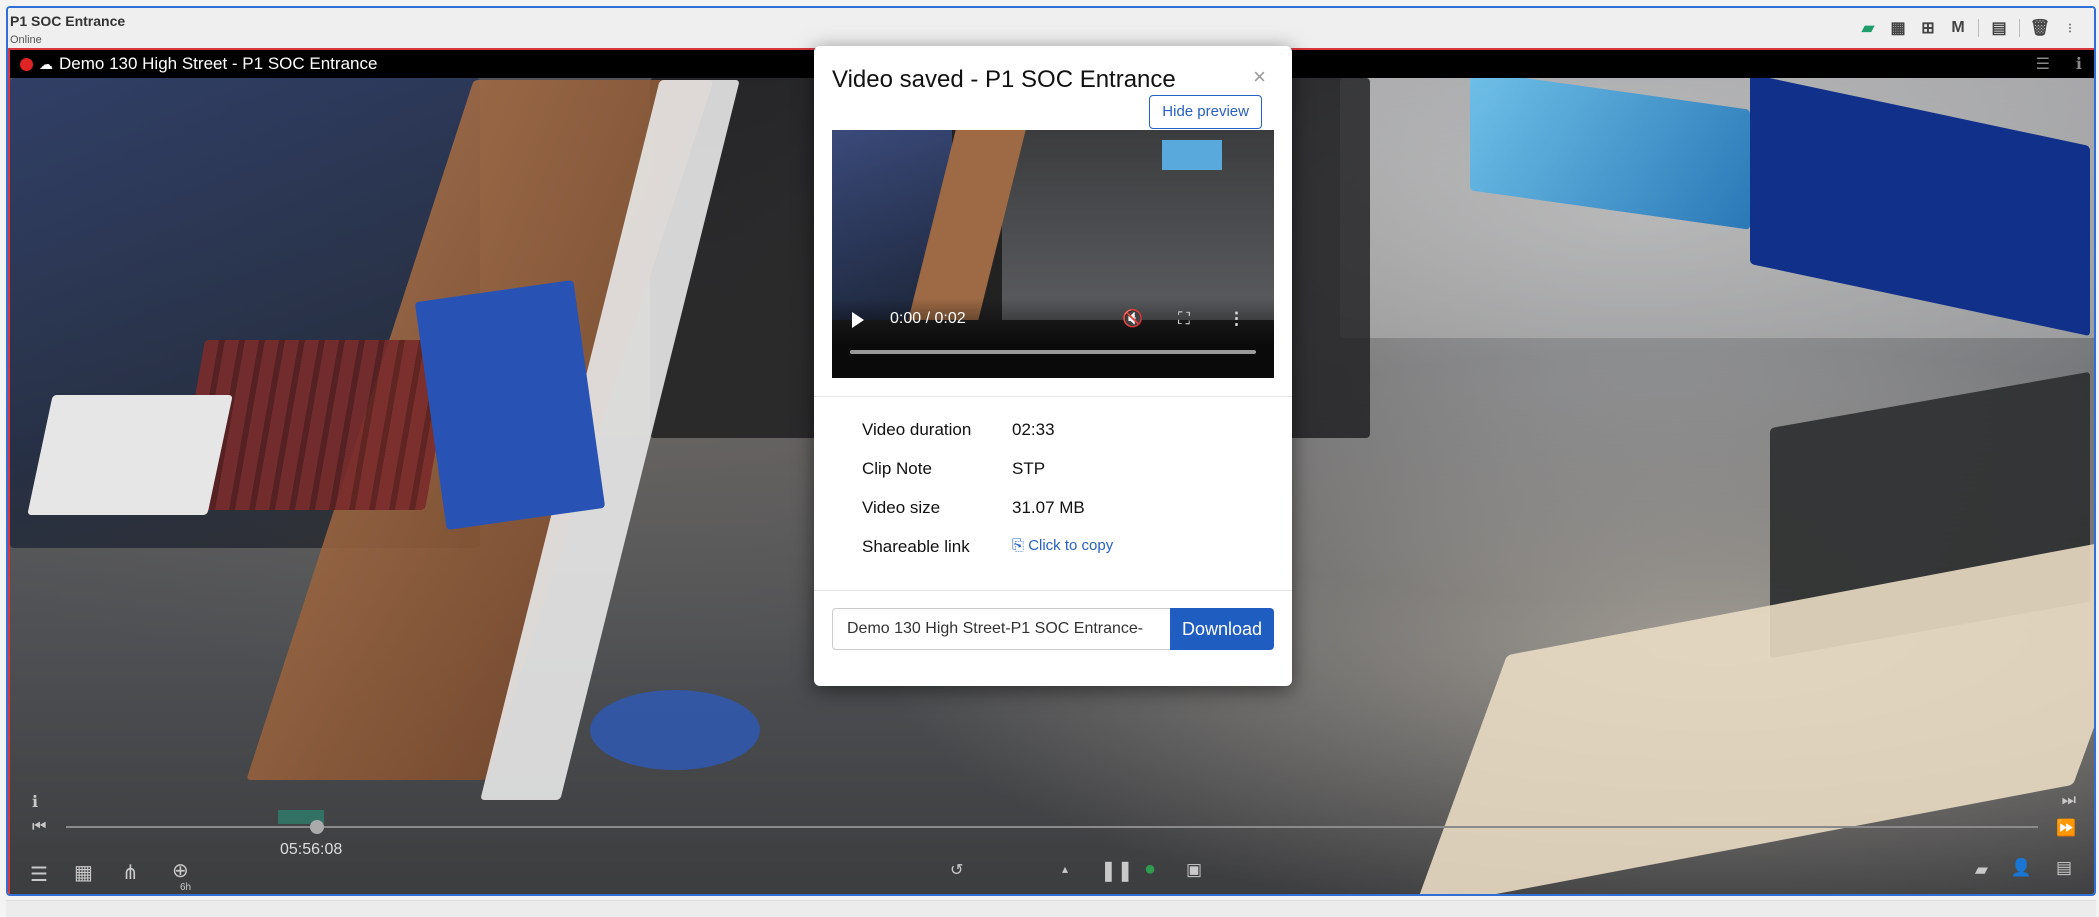 The height and width of the screenshot is (917, 2099). What do you see at coordinates (901, 507) in the screenshot?
I see `detail-label: Video size` at bounding box center [901, 507].